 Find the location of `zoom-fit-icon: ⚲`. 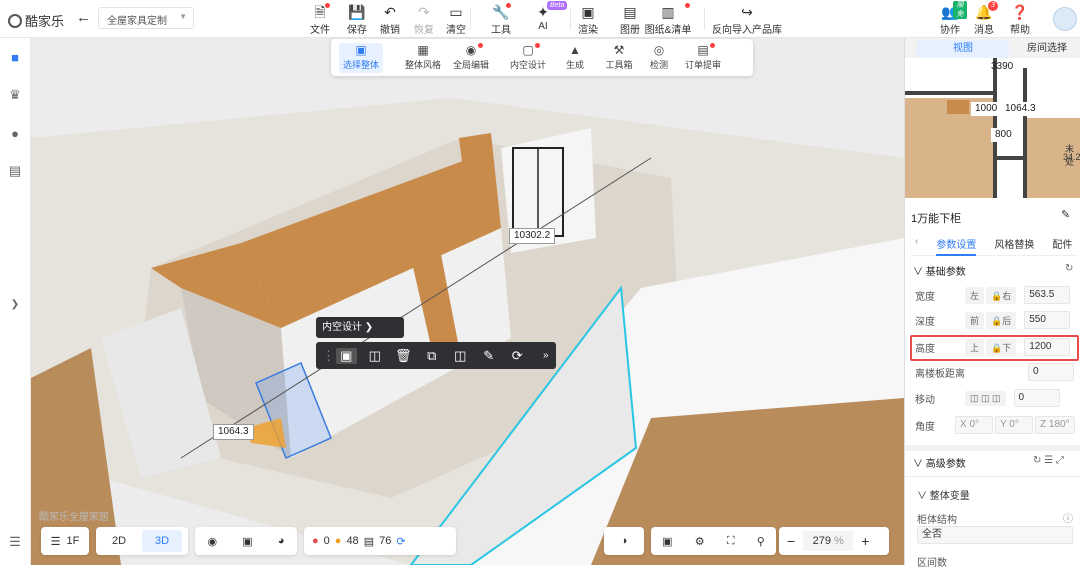

zoom-fit-icon: ⚲ is located at coordinates (761, 541).